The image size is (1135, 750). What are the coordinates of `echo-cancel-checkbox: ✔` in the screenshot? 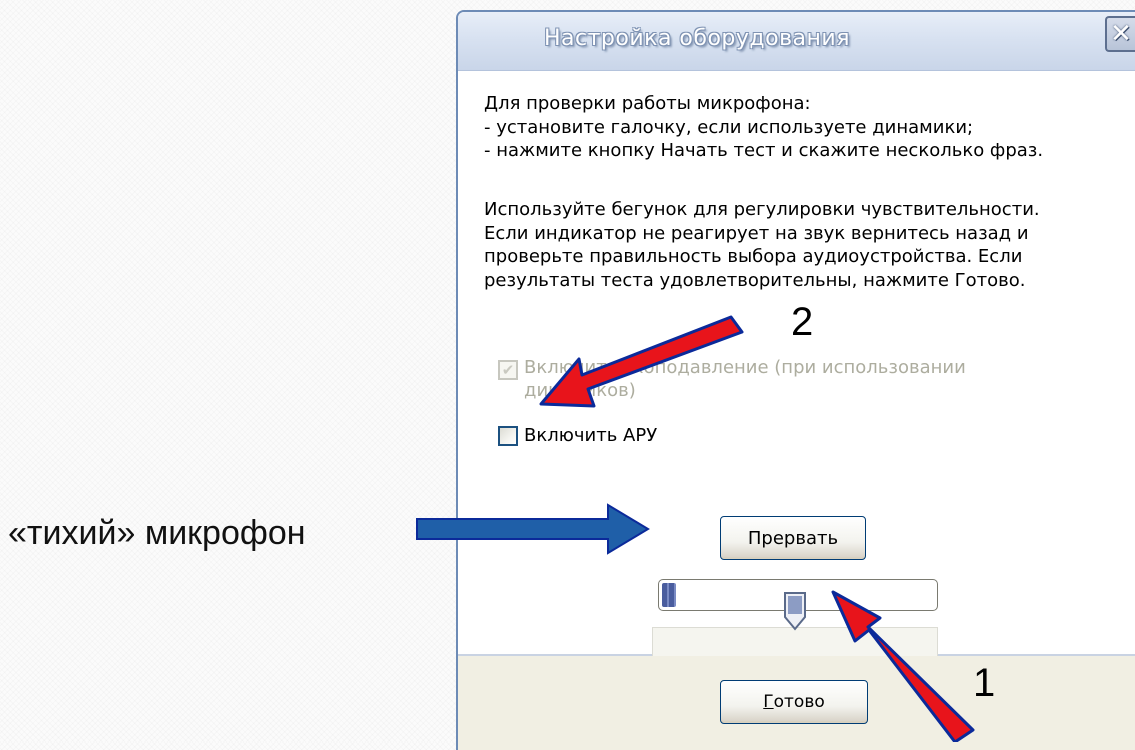 It's located at (508, 370).